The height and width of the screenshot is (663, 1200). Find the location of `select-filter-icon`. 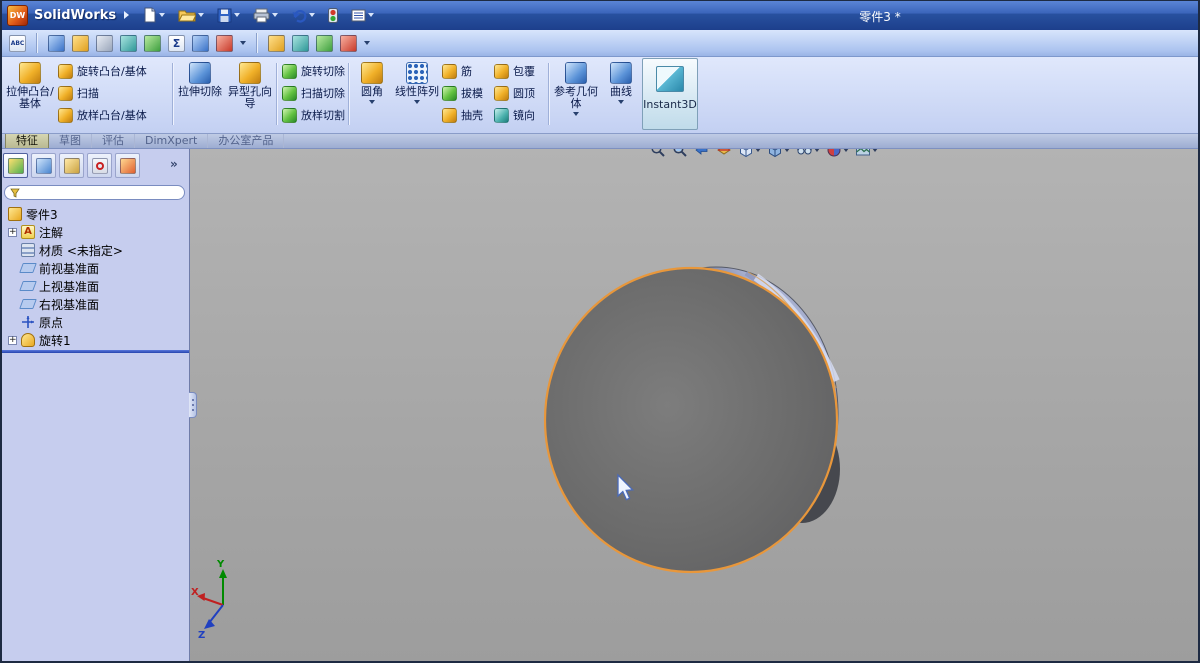

select-filter-icon is located at coordinates (56, 43).